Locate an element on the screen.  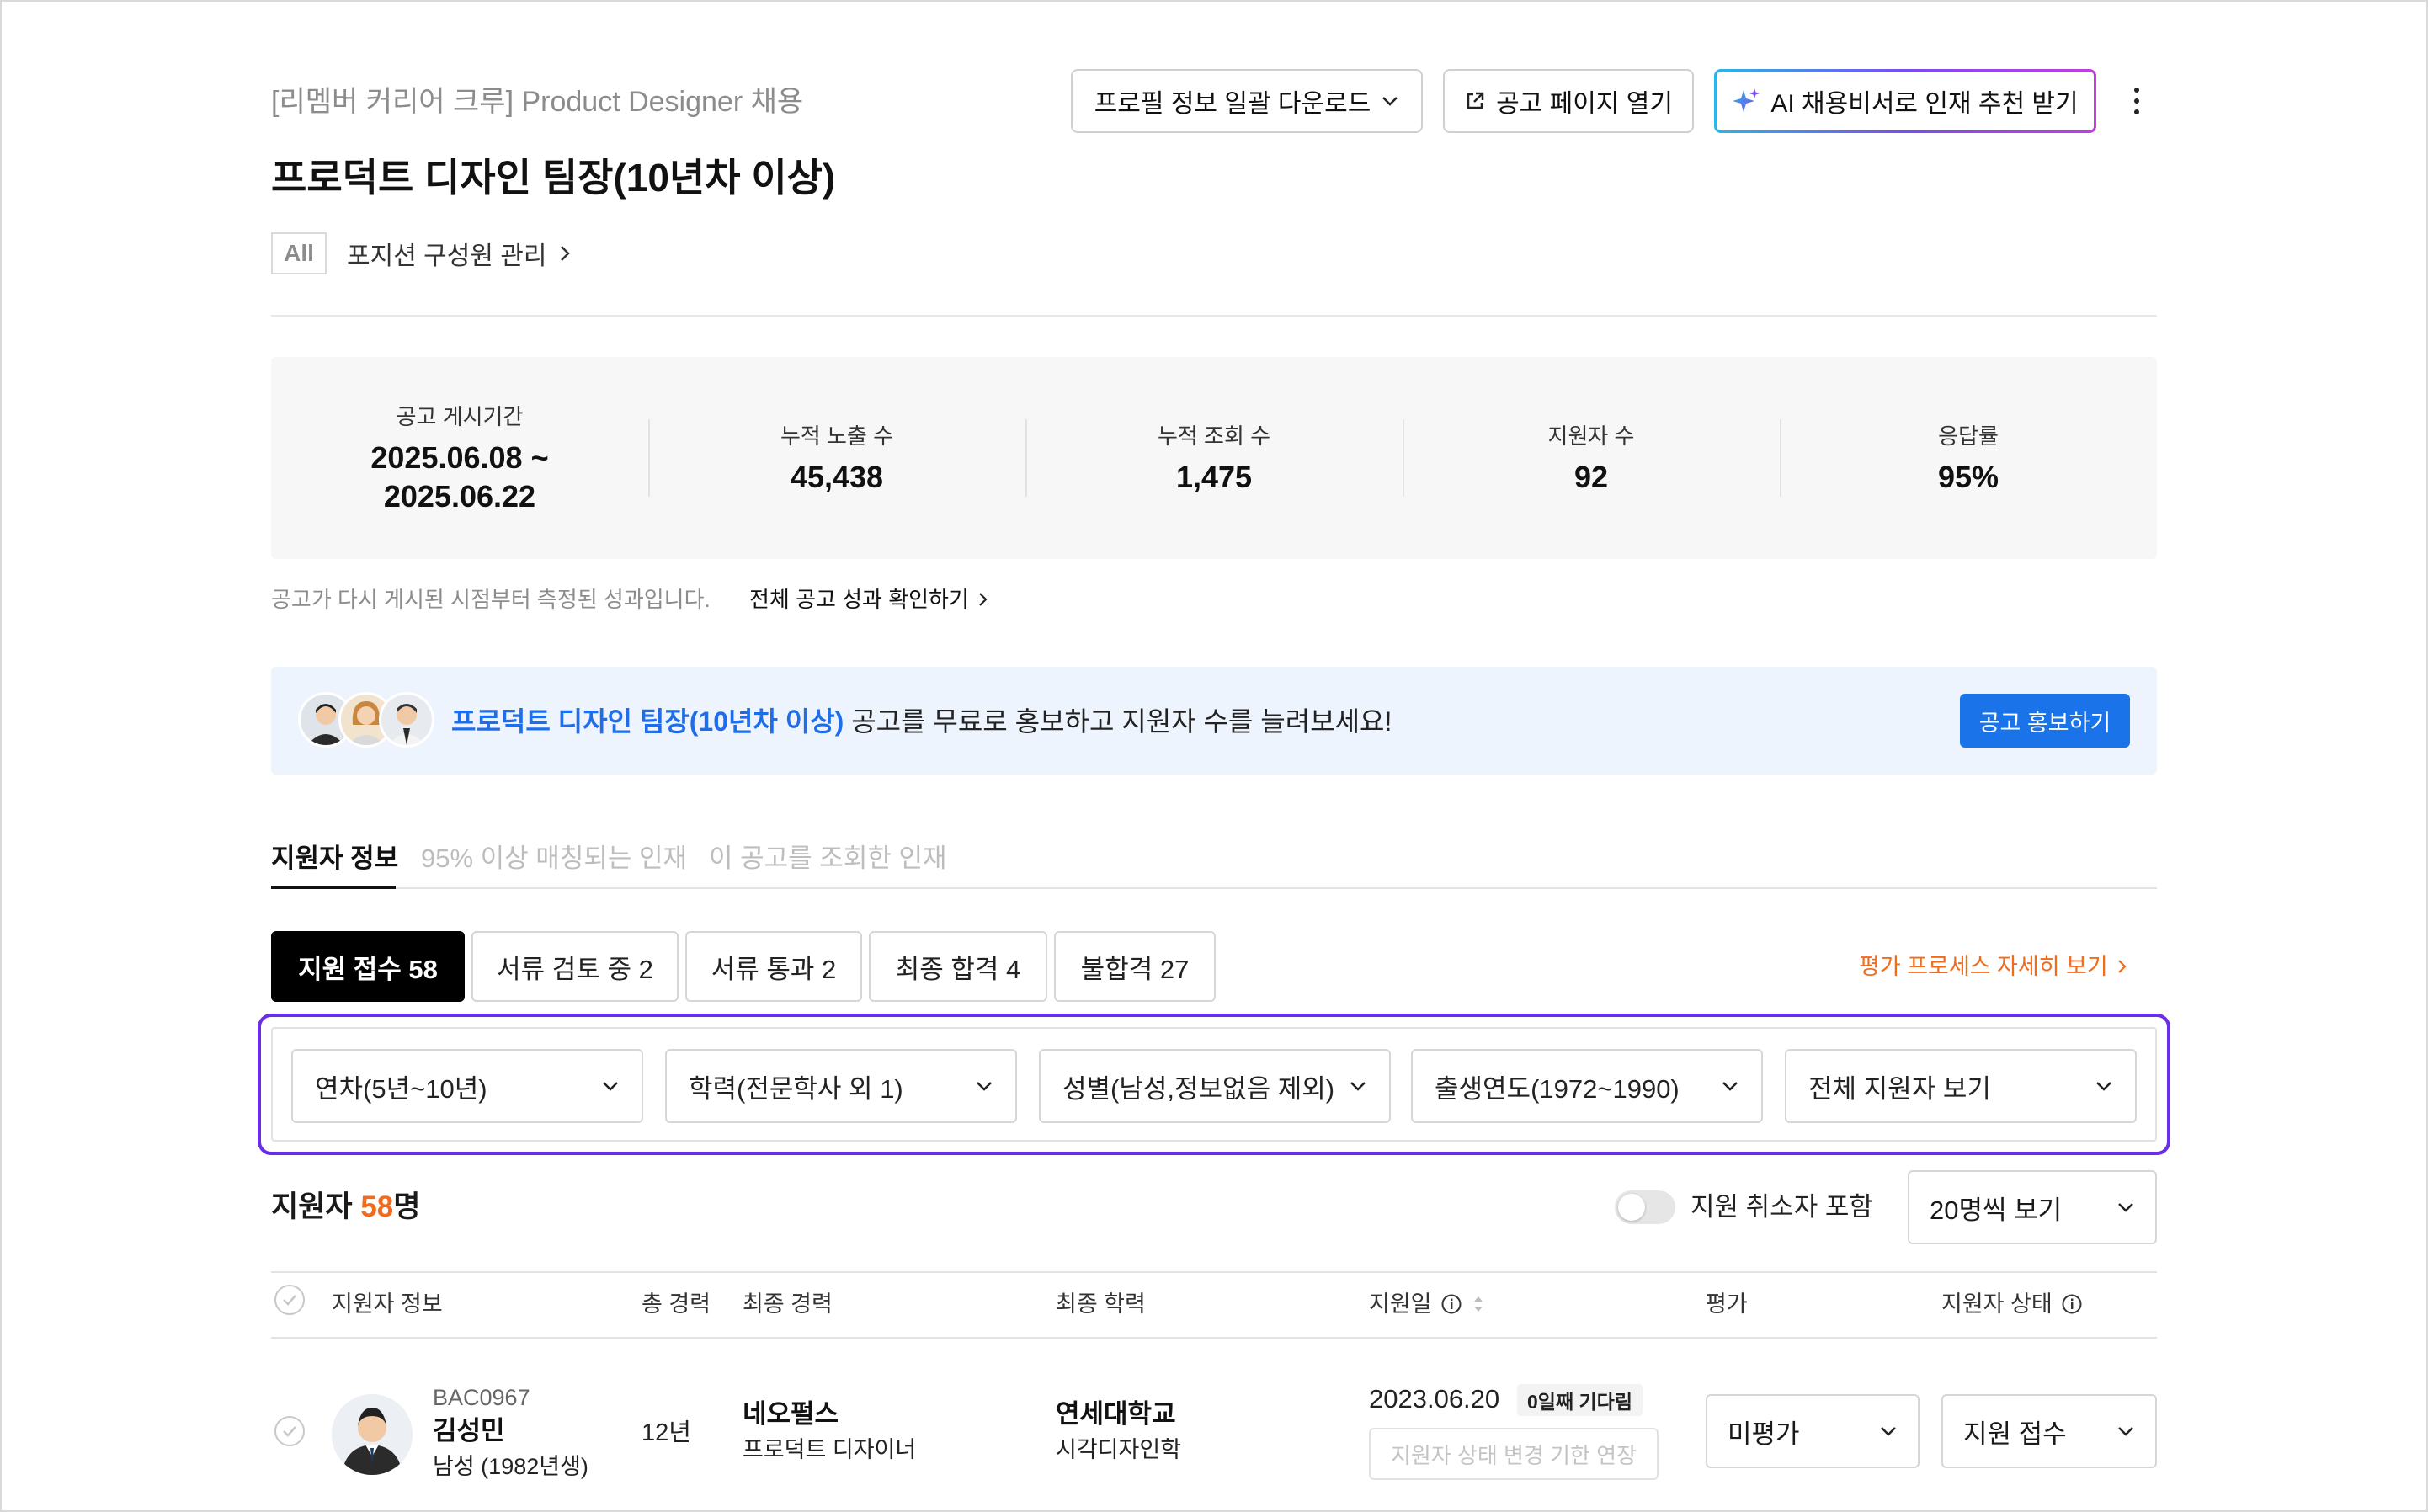
position-members-label: 포지션 구성원 관리 is located at coordinates (447, 256).